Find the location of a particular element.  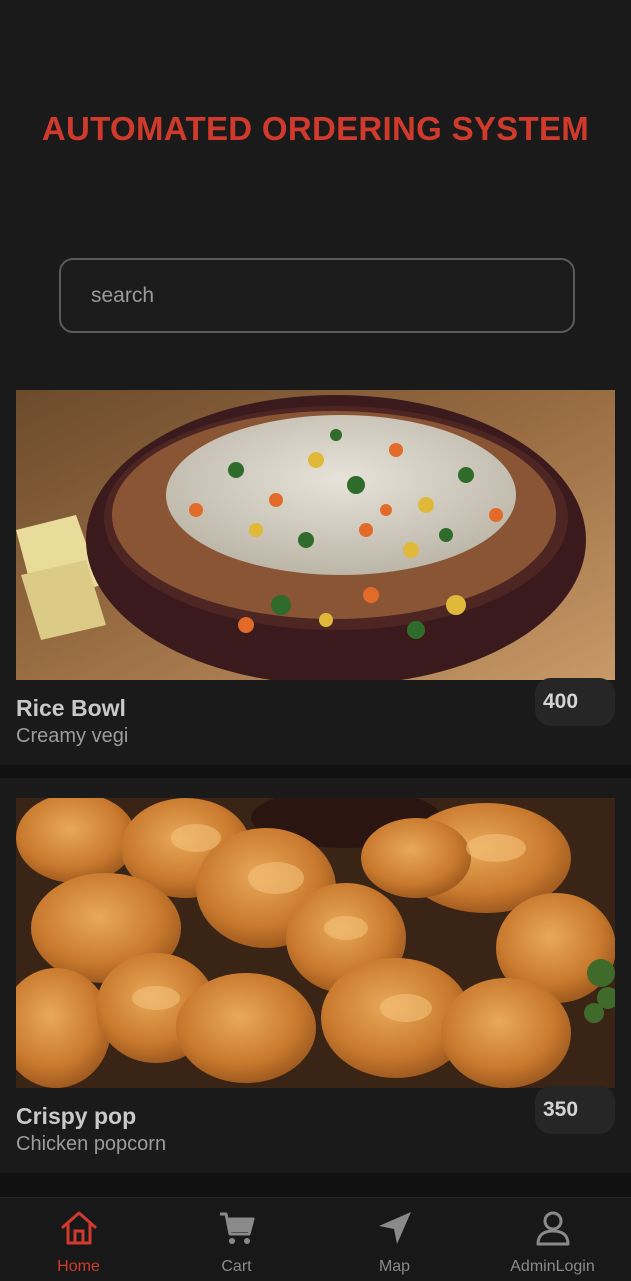

item-description: Creamy vegi is located at coordinates (72, 736).